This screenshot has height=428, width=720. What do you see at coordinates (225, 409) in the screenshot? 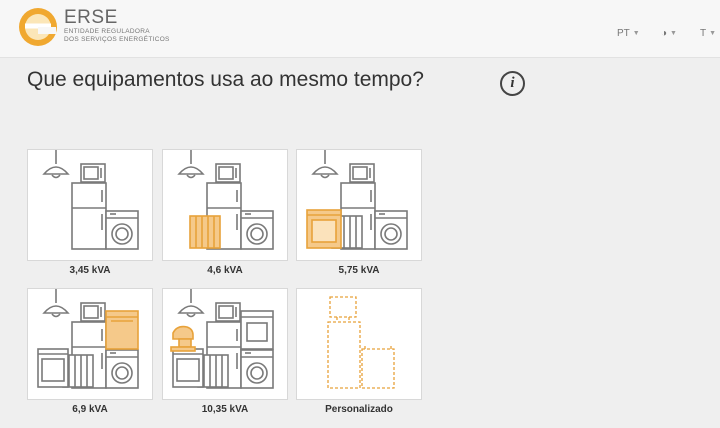
I see `option-label: 10,35 kVA` at bounding box center [225, 409].